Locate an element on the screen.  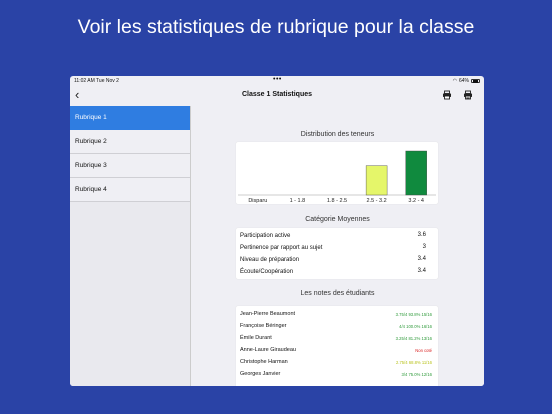
status-right: ◠ 64% is located at coordinates (466, 81).